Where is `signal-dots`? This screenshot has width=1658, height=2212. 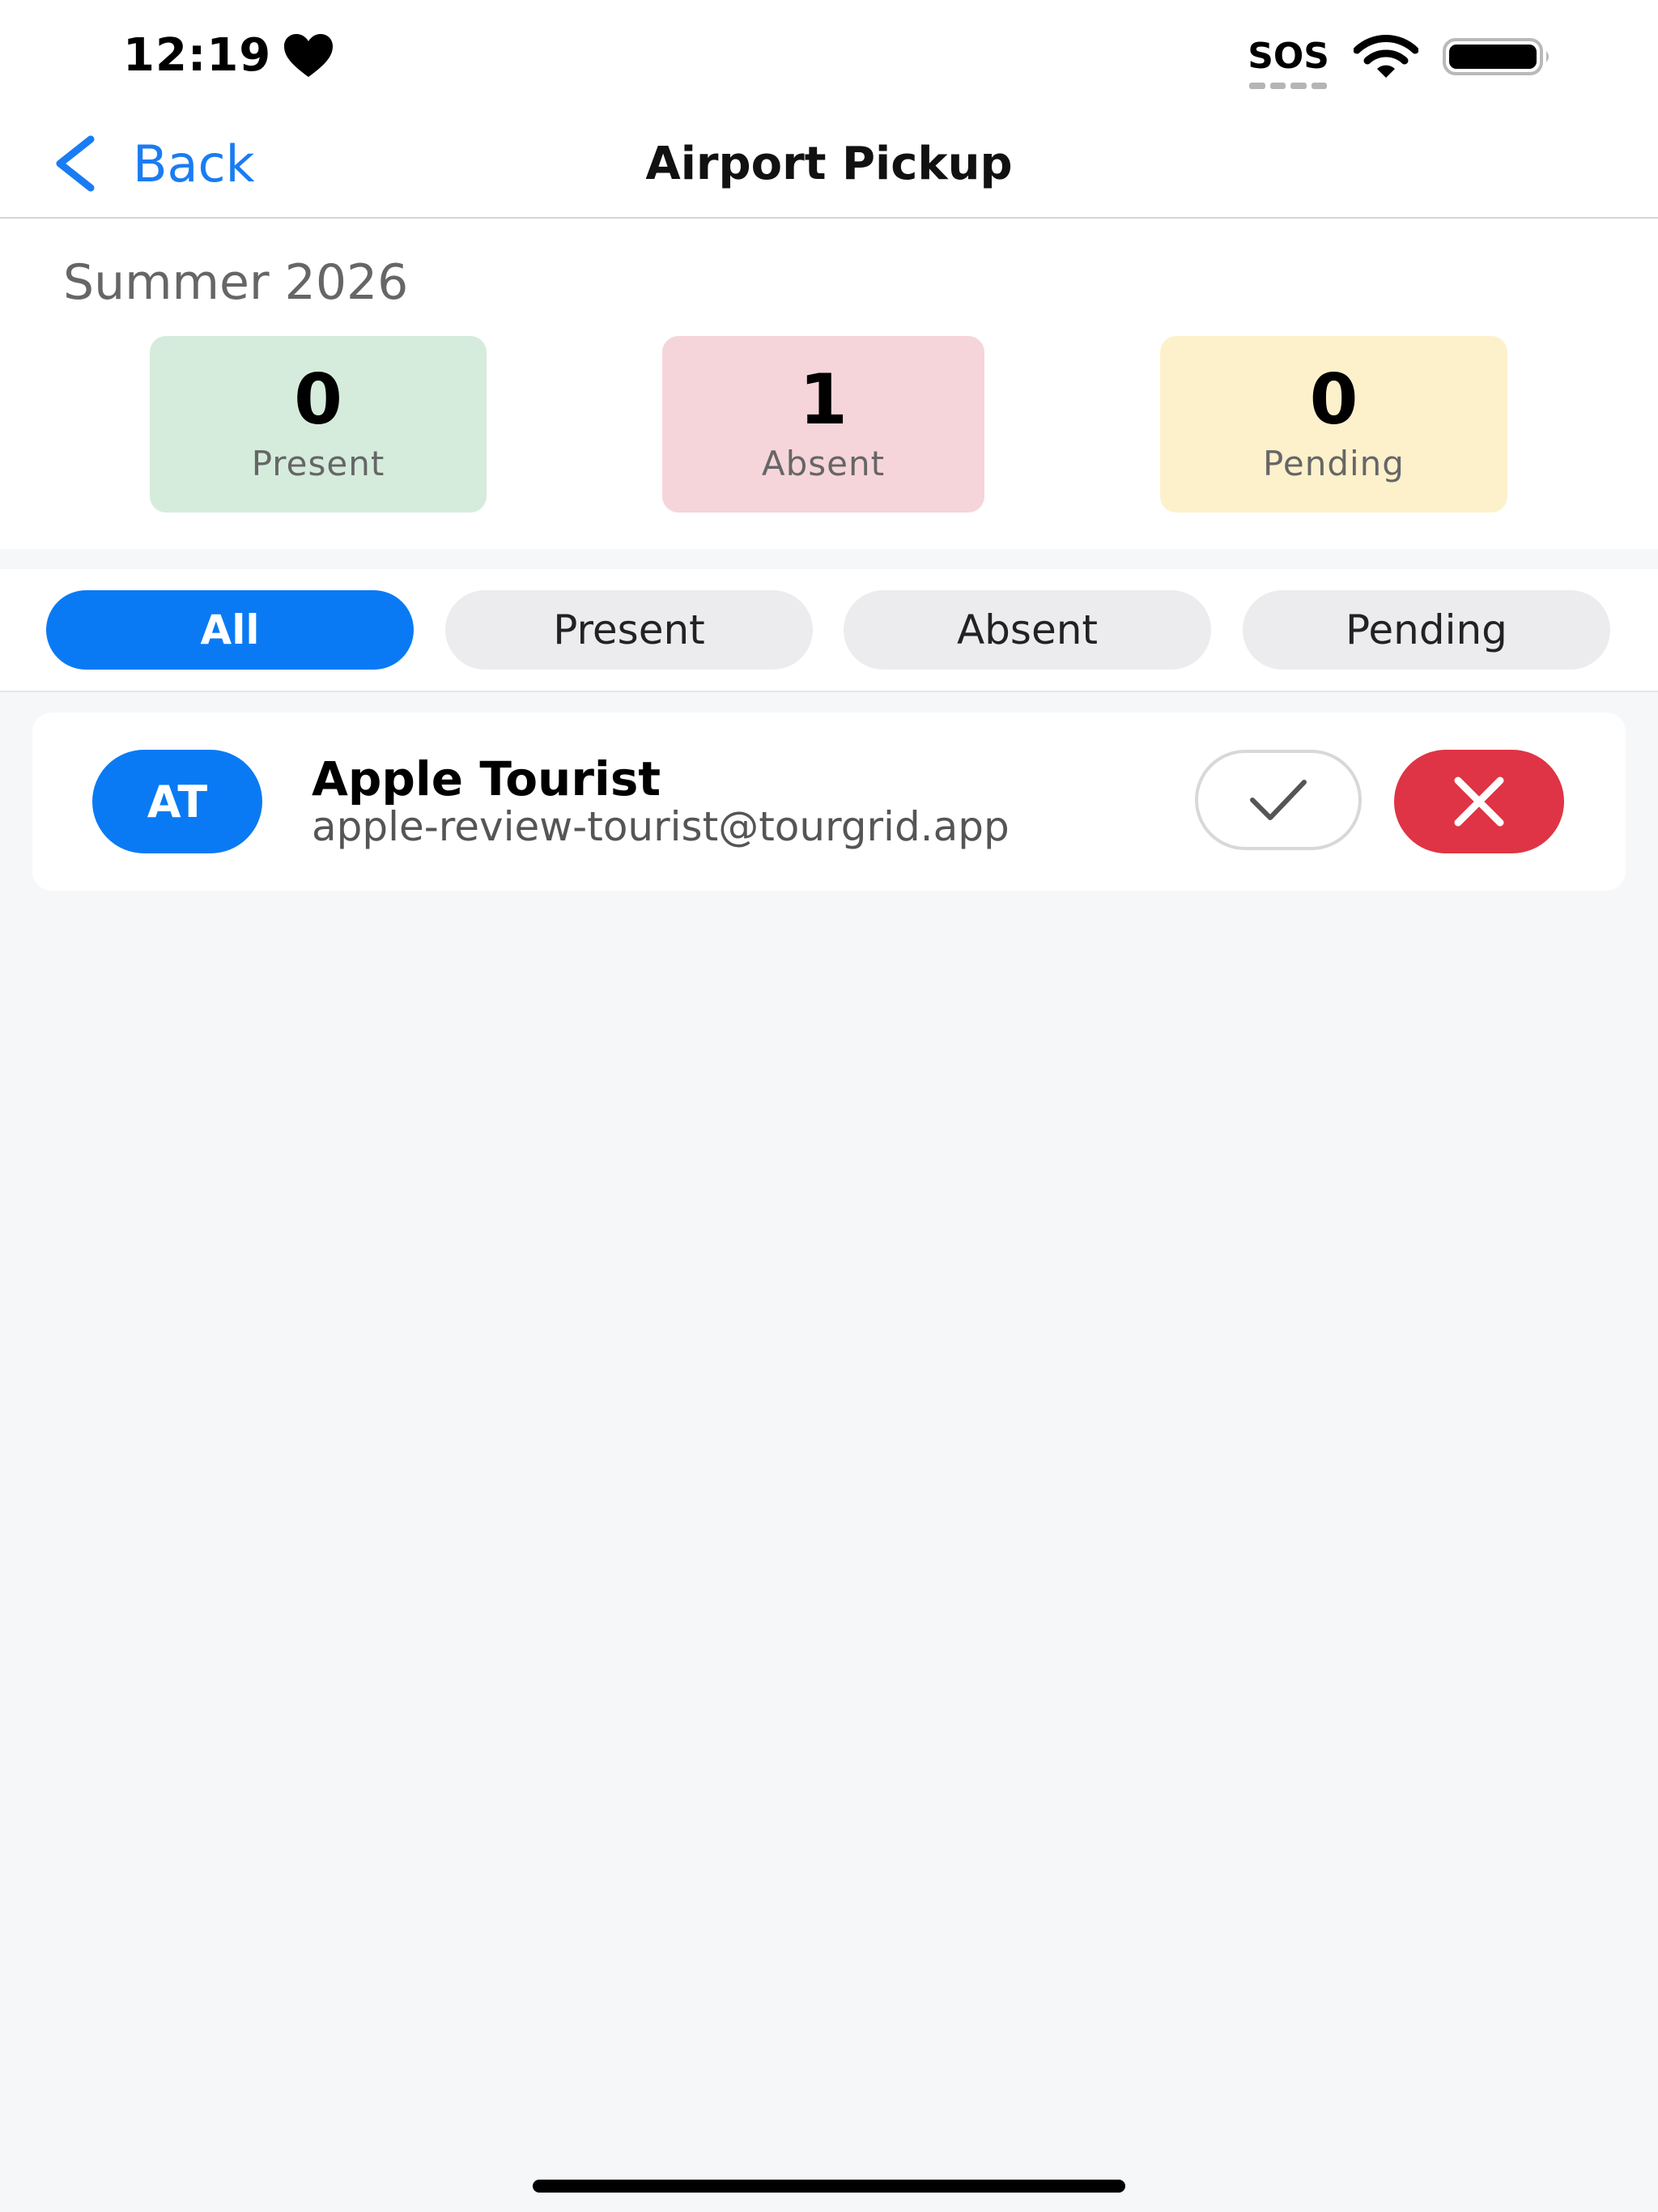
signal-dots is located at coordinates (1288, 86).